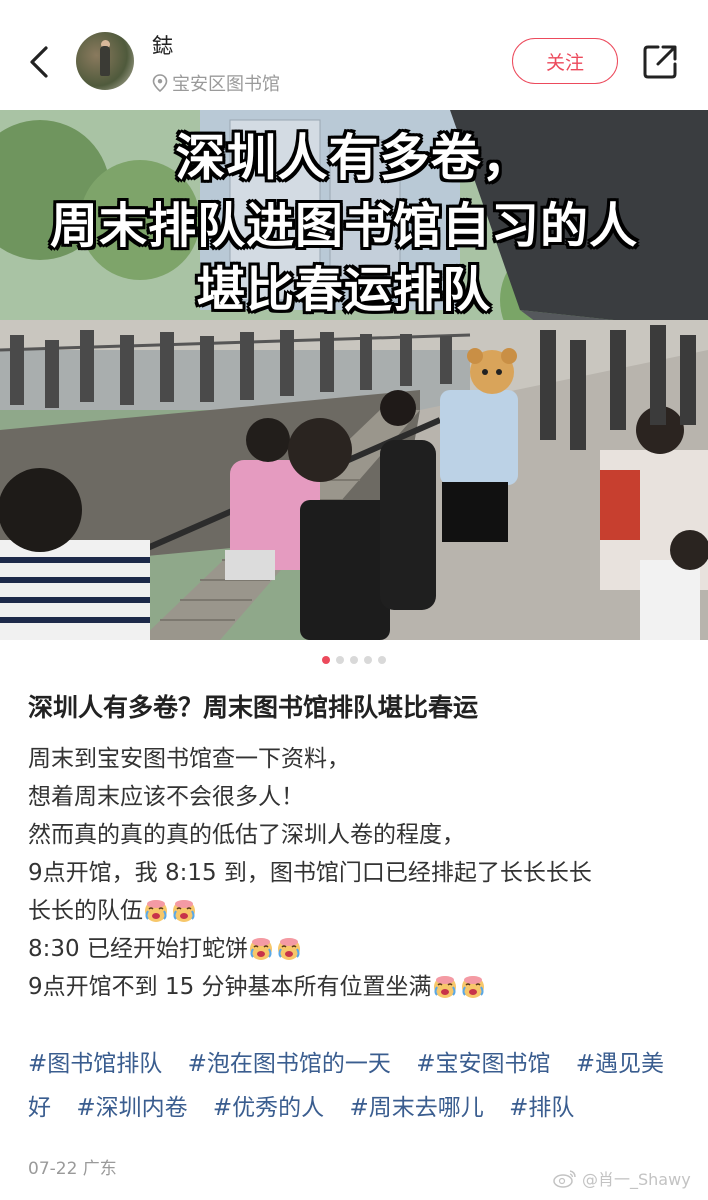 The height and width of the screenshot is (1200, 708). Describe the element at coordinates (95, 1064) in the screenshot. I see `hashtag-link: #图书馆排队` at that location.